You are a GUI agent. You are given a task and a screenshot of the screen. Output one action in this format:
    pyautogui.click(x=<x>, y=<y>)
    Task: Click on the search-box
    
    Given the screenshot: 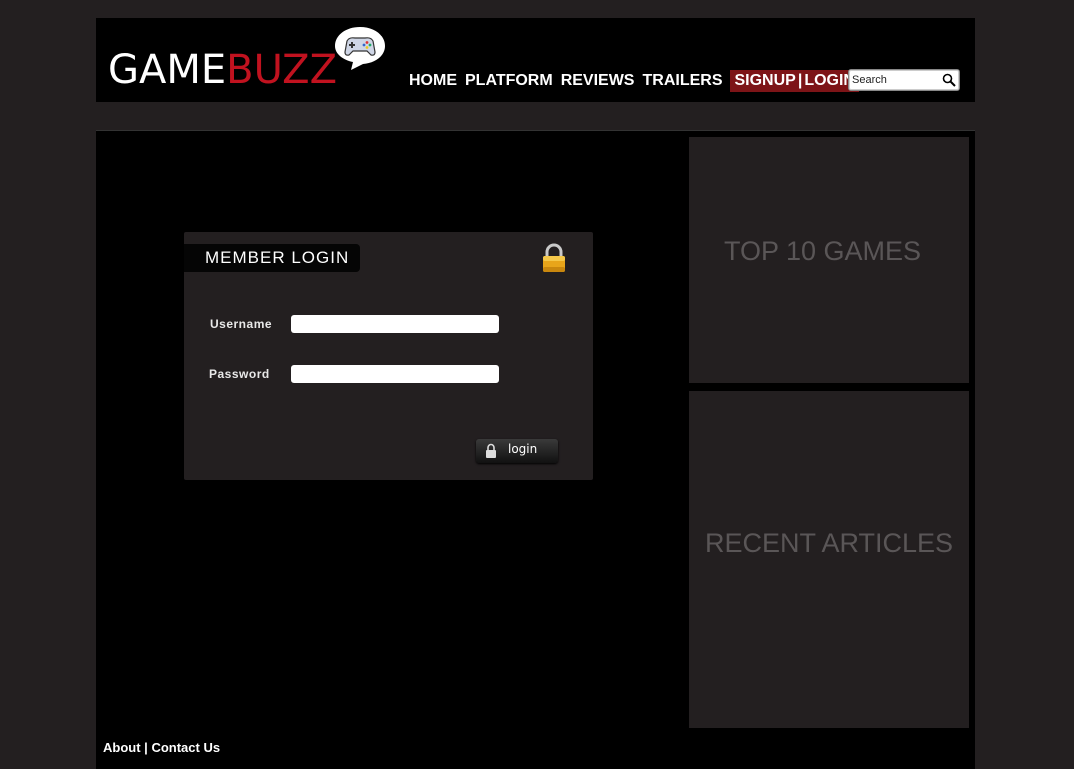 What is the action you would take?
    pyautogui.click(x=904, y=80)
    